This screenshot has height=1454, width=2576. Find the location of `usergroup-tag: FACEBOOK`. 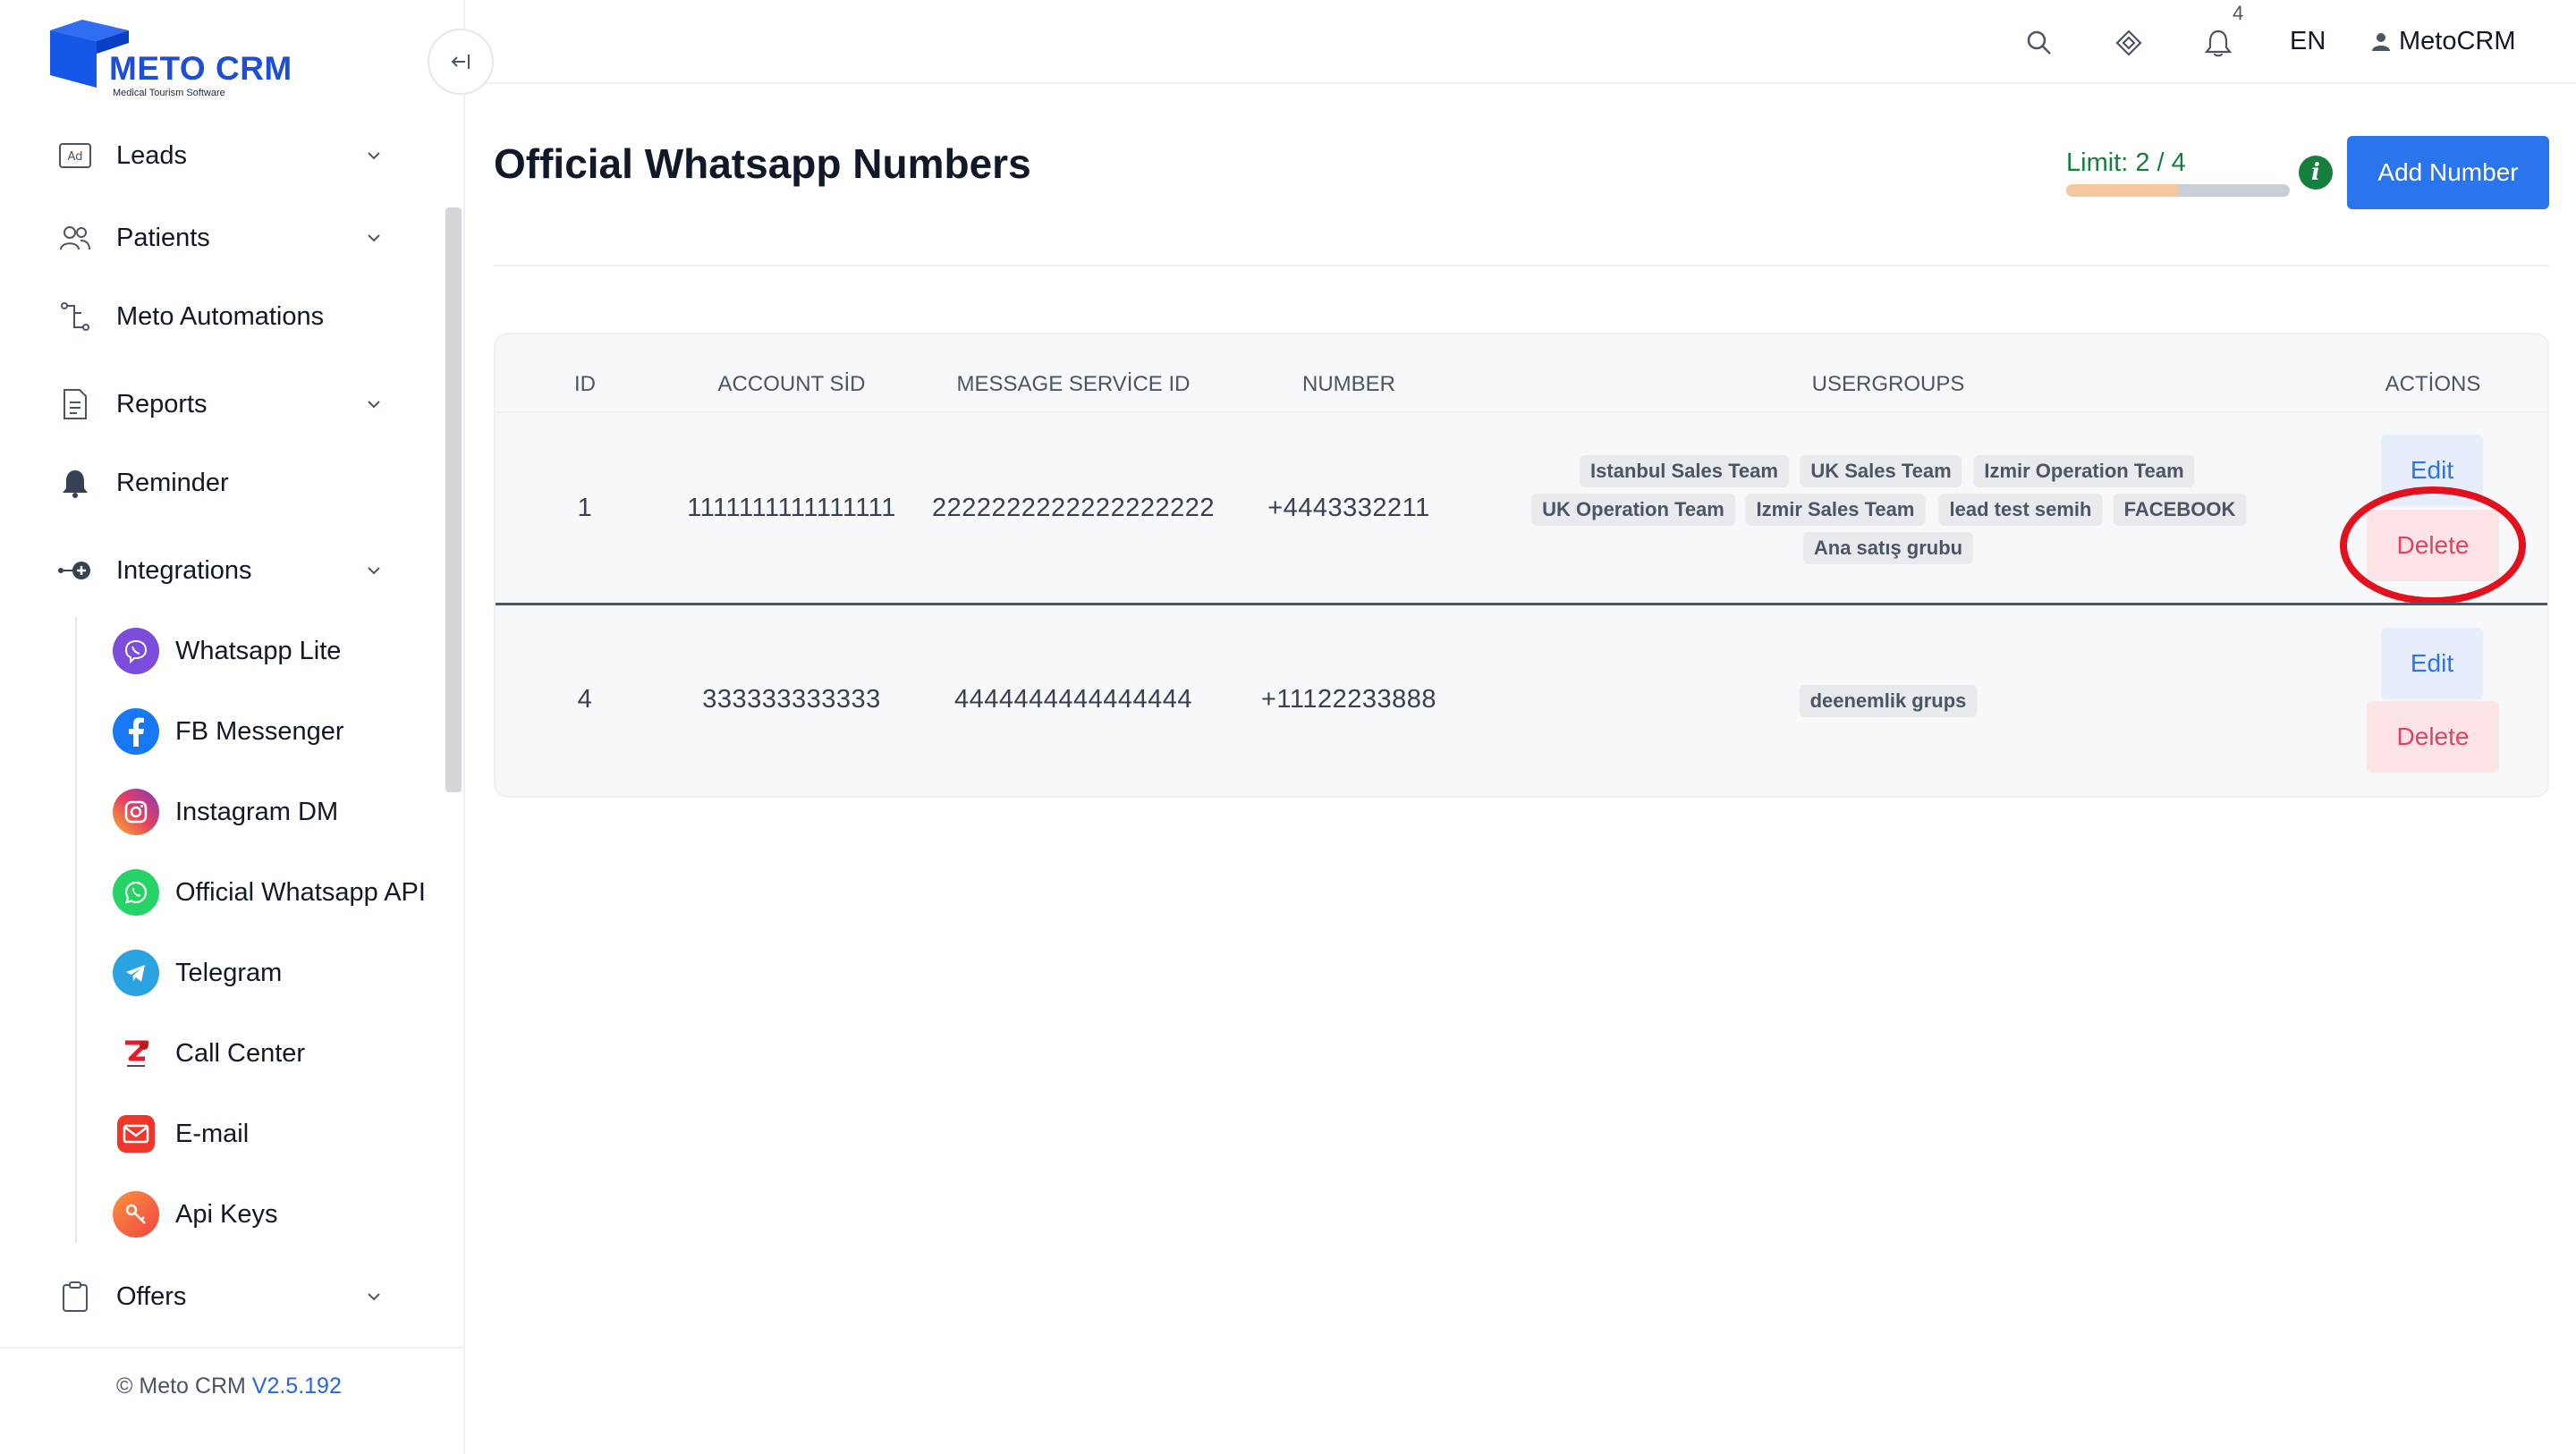

usergroup-tag: FACEBOOK is located at coordinates (2180, 510).